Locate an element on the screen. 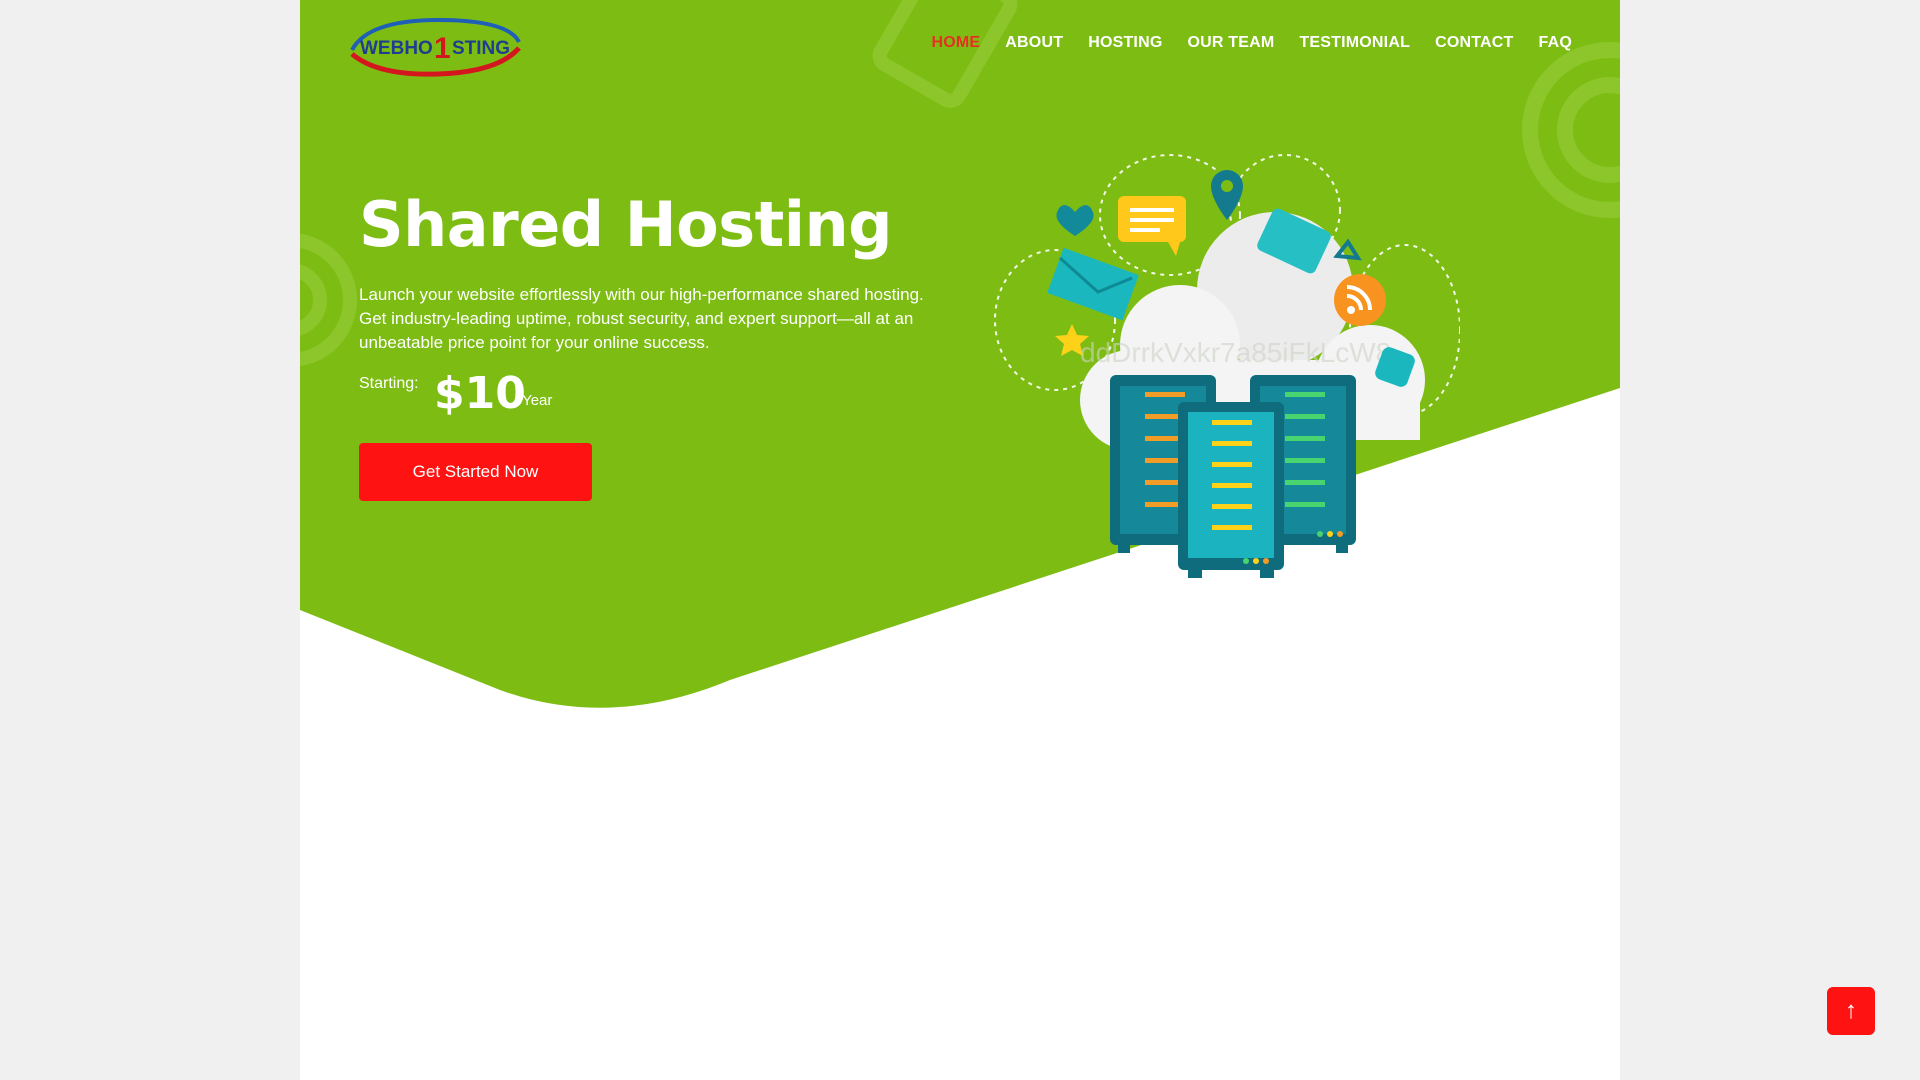  envelope-icon is located at coordinates (1093, 284).